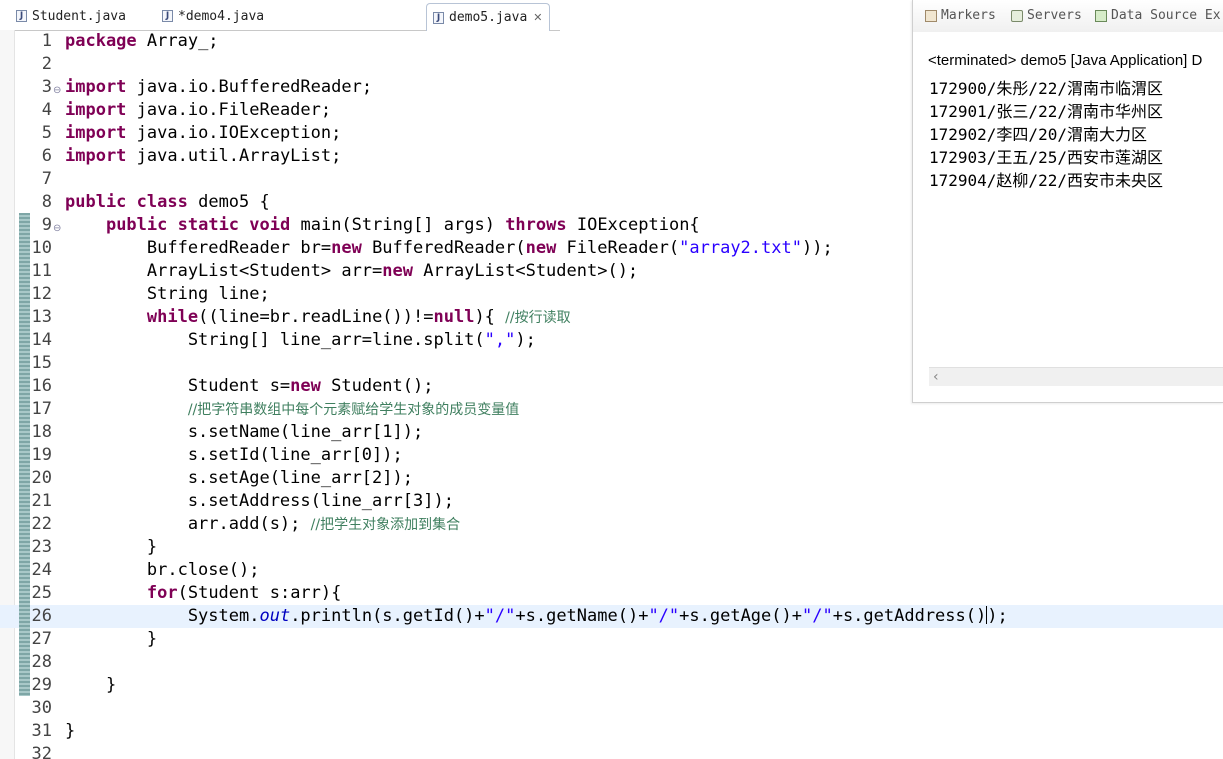  Describe the element at coordinates (353, 410) in the screenshot. I see `code-text: //把字符串数组中每个元素赋给学生对象的成员变量值` at that location.